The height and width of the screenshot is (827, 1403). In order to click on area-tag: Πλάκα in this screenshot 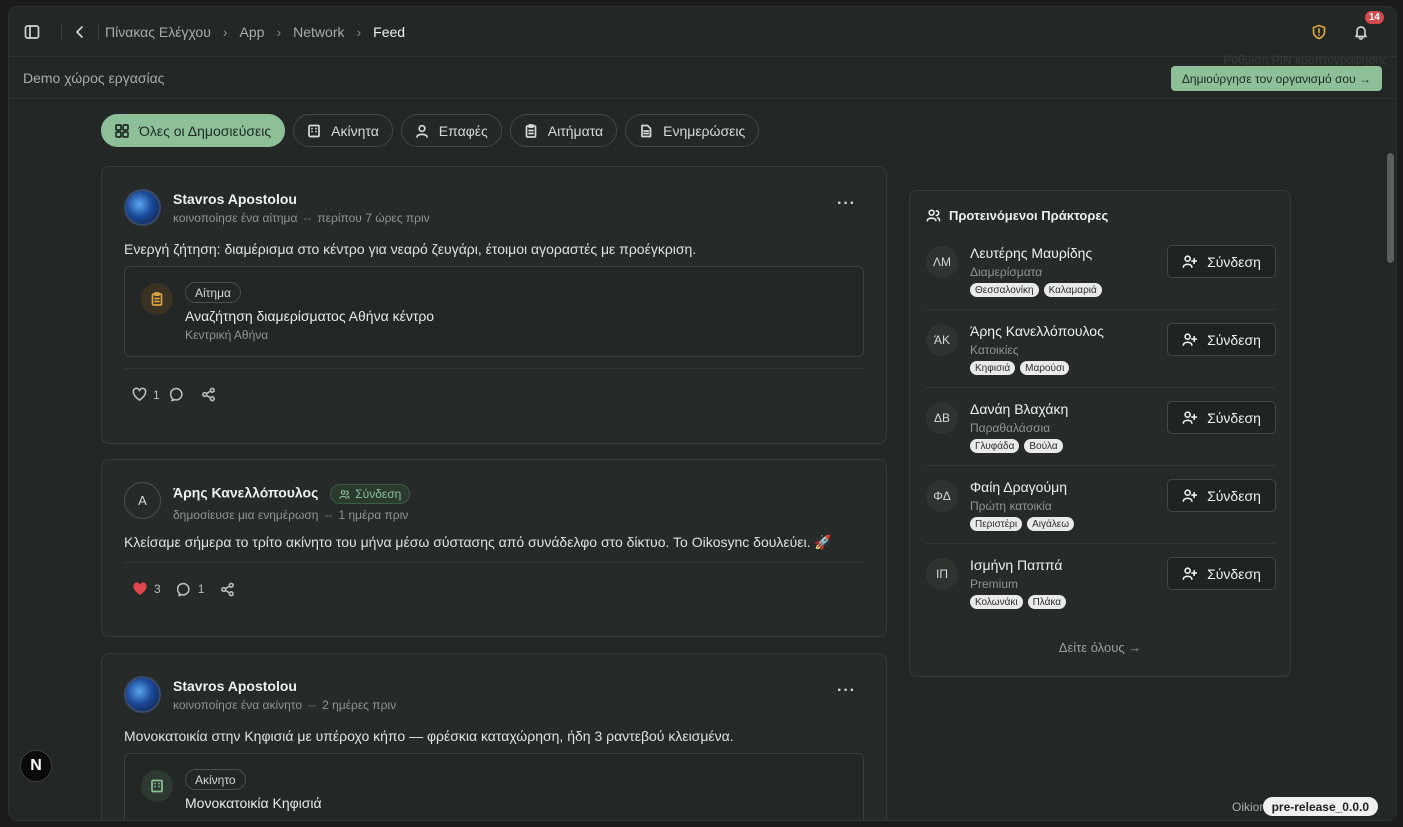, I will do `click(1047, 602)`.